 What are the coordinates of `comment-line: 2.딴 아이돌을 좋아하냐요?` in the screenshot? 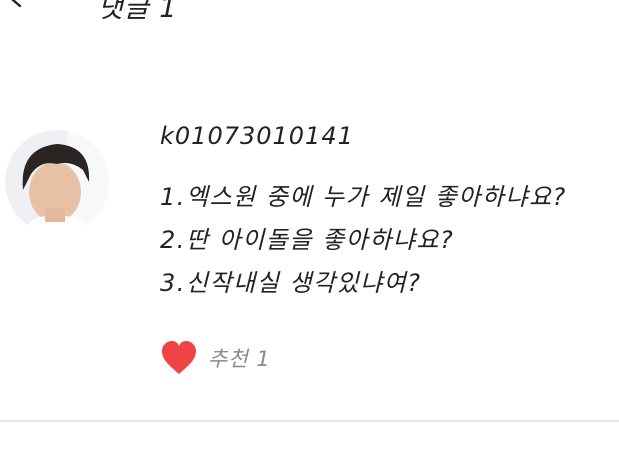 It's located at (307, 240).